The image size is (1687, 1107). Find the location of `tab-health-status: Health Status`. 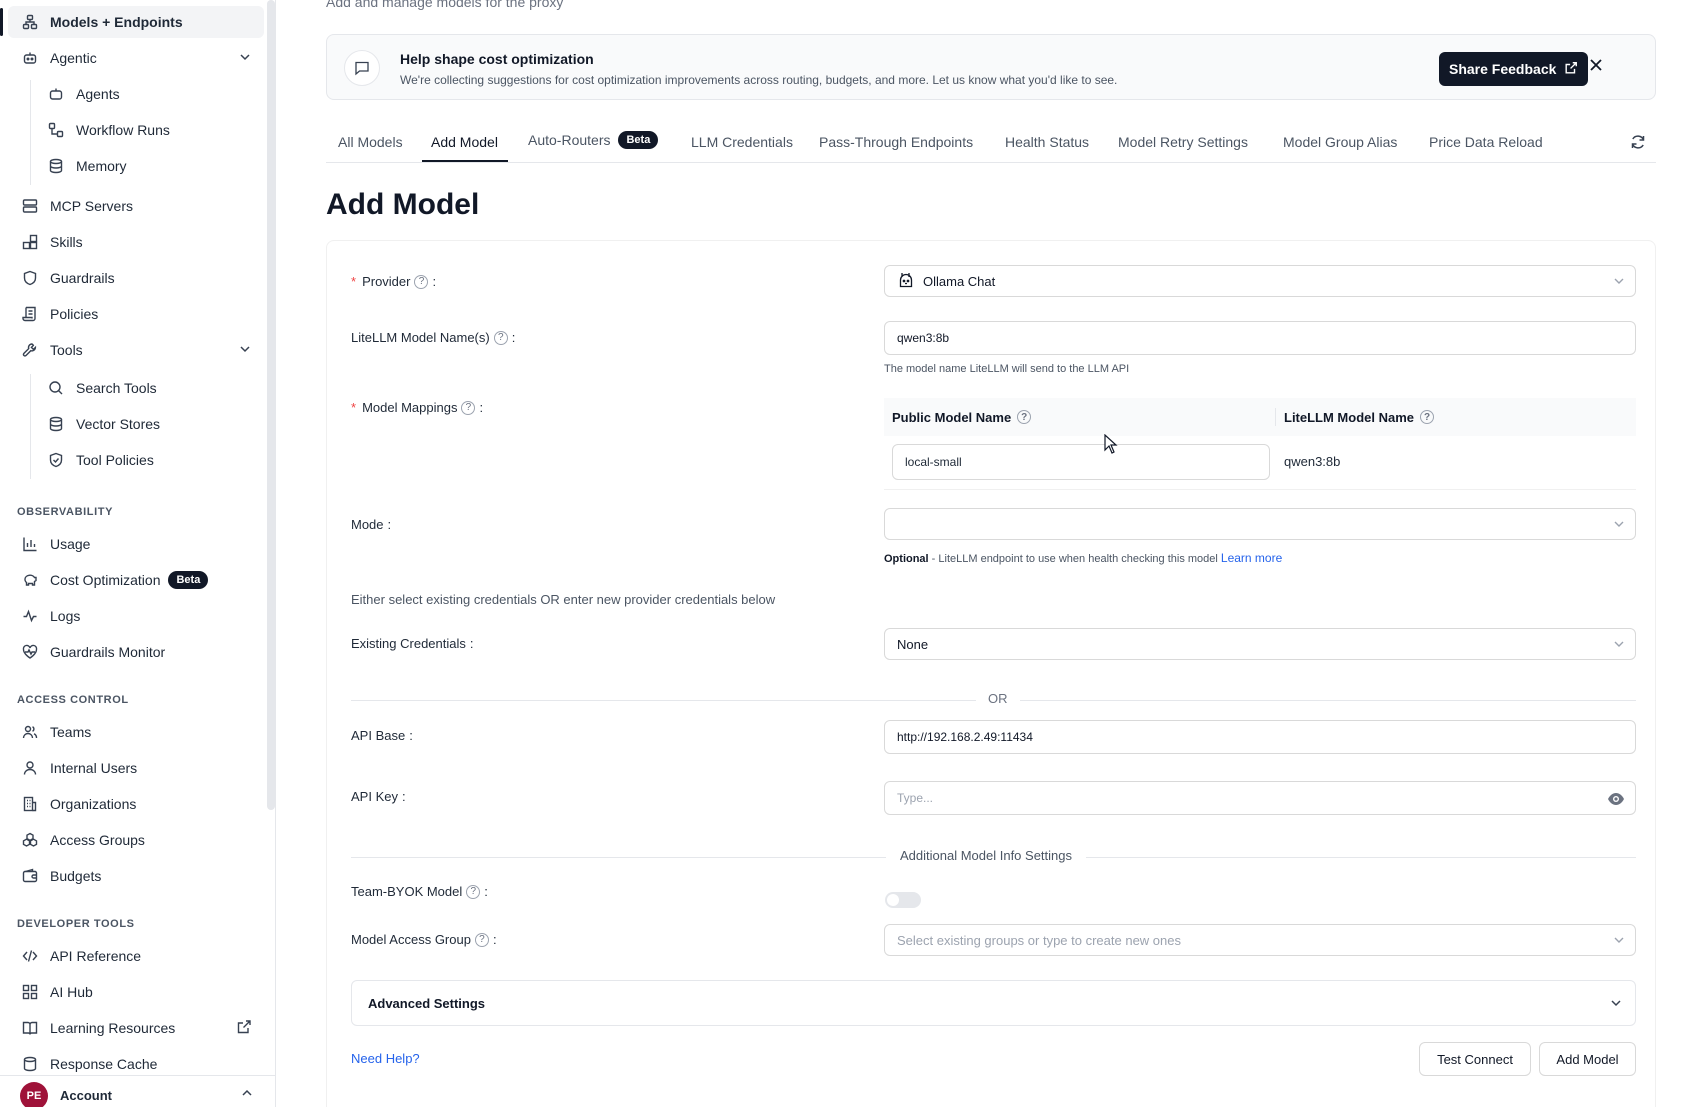

tab-health-status: Health Status is located at coordinates (1047, 142).